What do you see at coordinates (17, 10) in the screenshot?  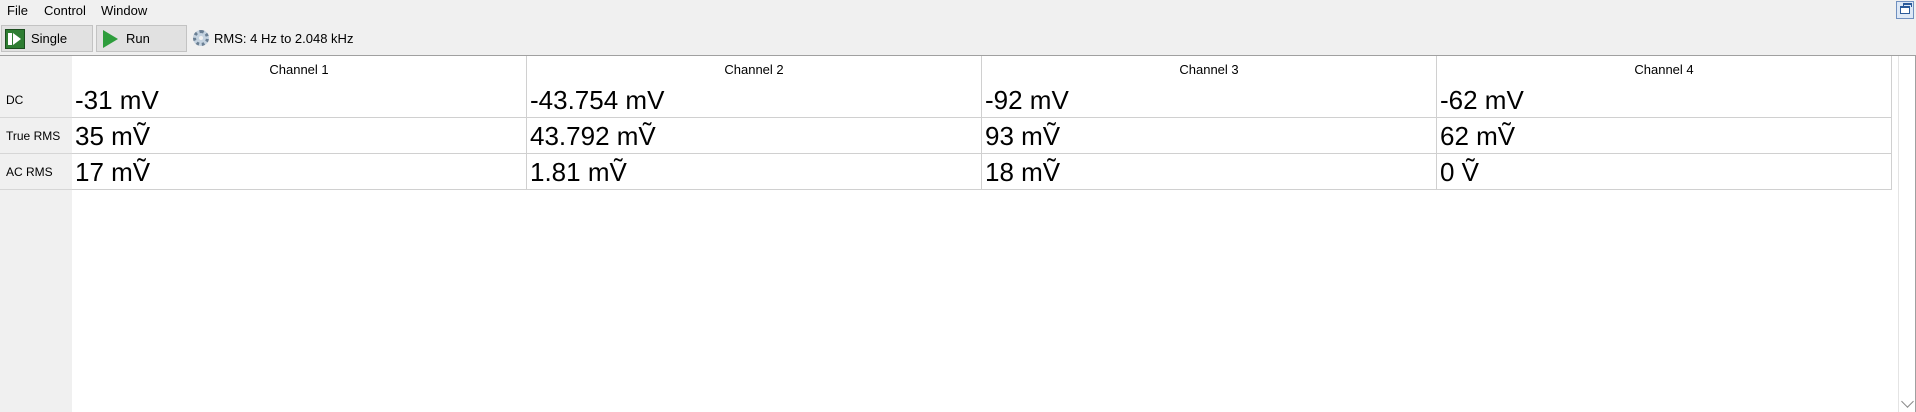 I see `menu-file: File` at bounding box center [17, 10].